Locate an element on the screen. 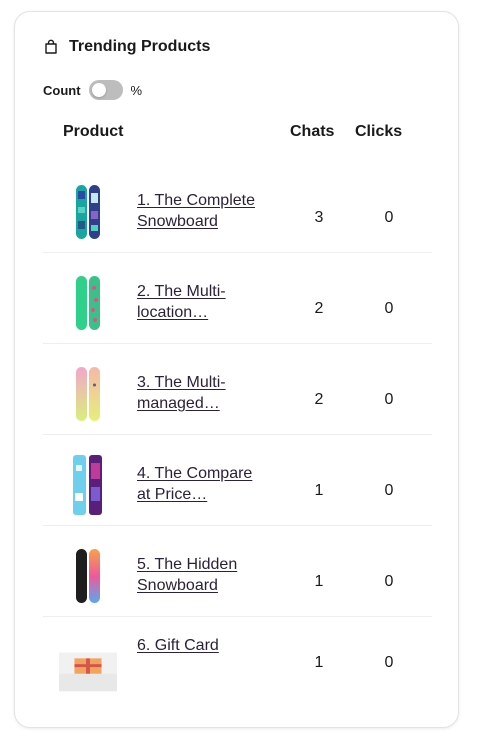 Image resolution: width=478 pixels, height=742 pixels. shopping-bag-icon is located at coordinates (51, 46).